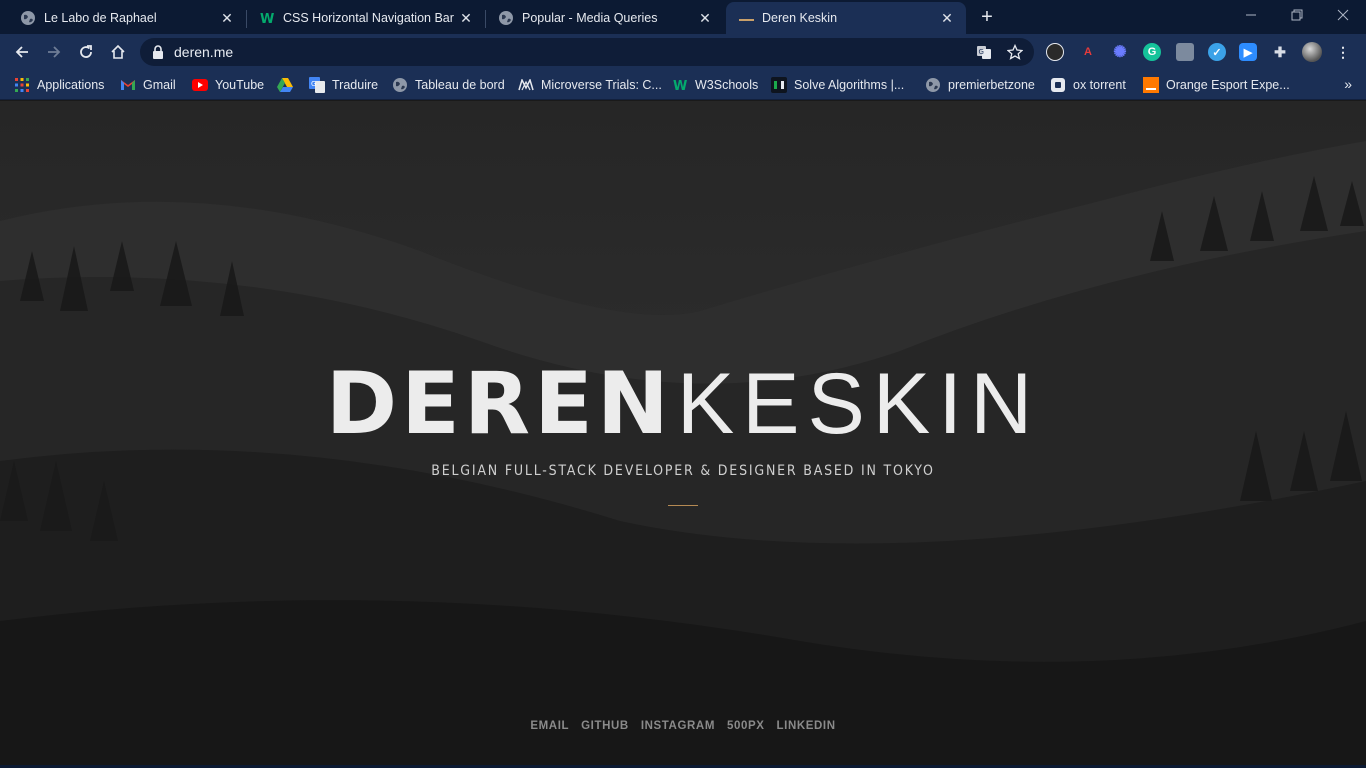 This screenshot has width=1366, height=768. I want to click on profile-avatar, so click(1312, 52).